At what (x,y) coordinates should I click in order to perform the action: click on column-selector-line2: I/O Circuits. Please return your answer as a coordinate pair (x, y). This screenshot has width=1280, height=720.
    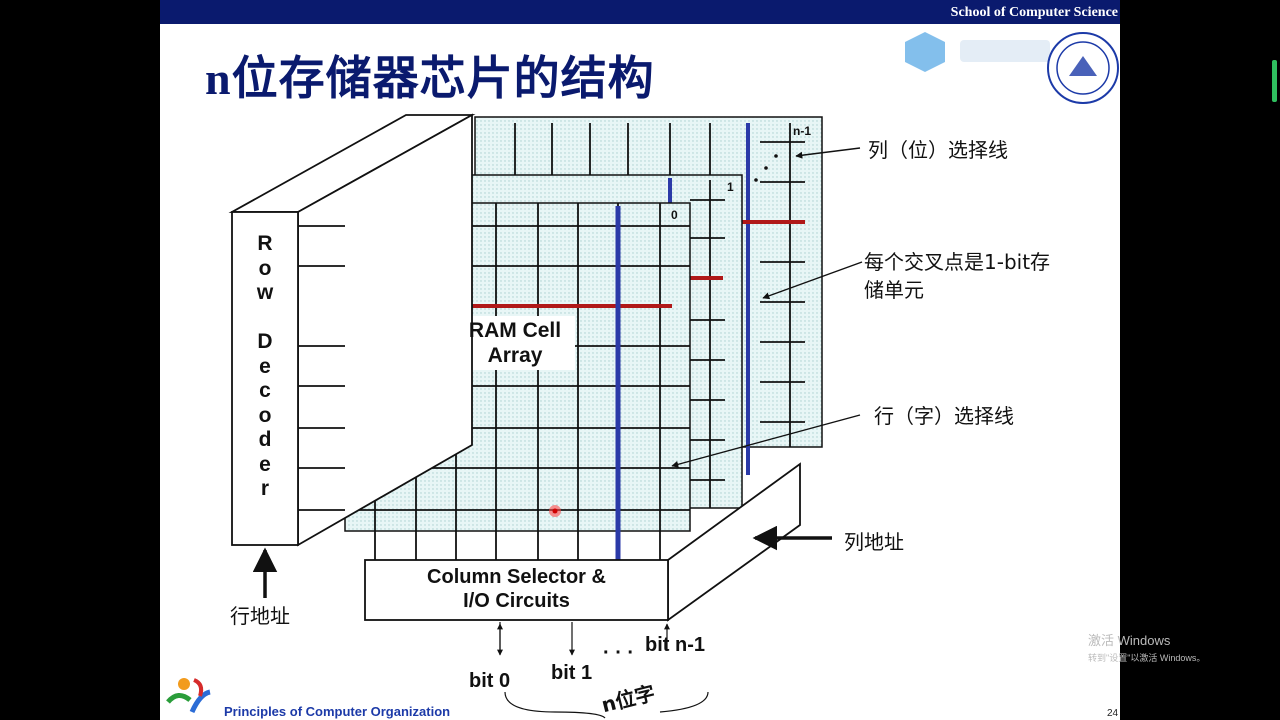
    Looking at the image, I should click on (516, 601).